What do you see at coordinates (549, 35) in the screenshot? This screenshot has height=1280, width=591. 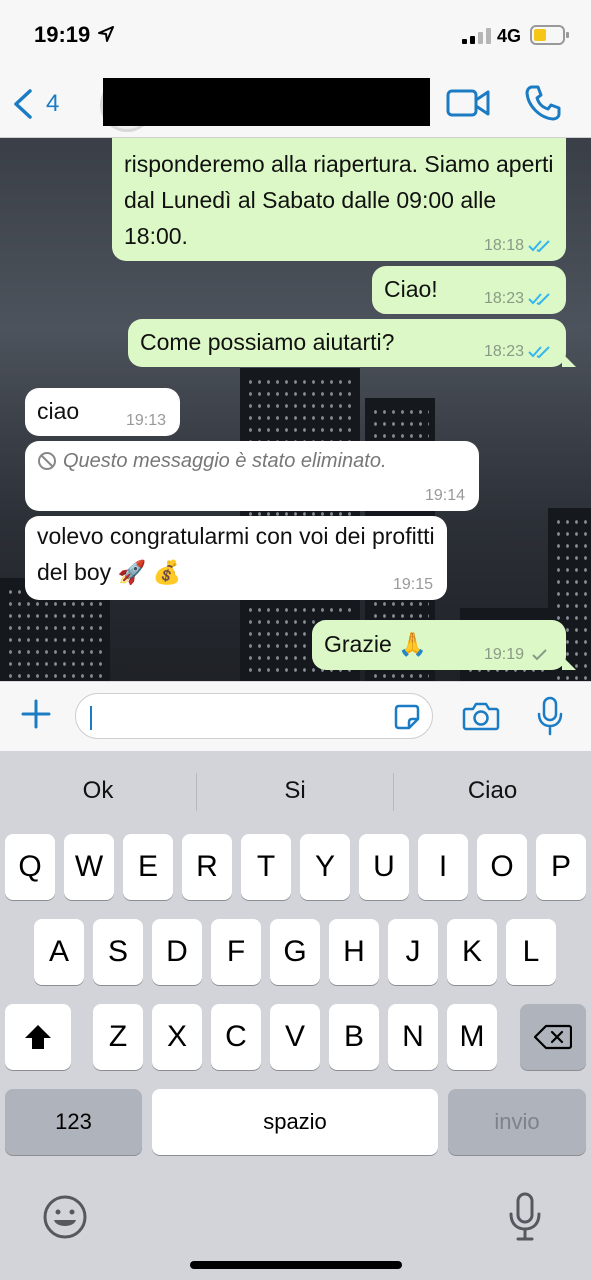 I see `battery-icon` at bounding box center [549, 35].